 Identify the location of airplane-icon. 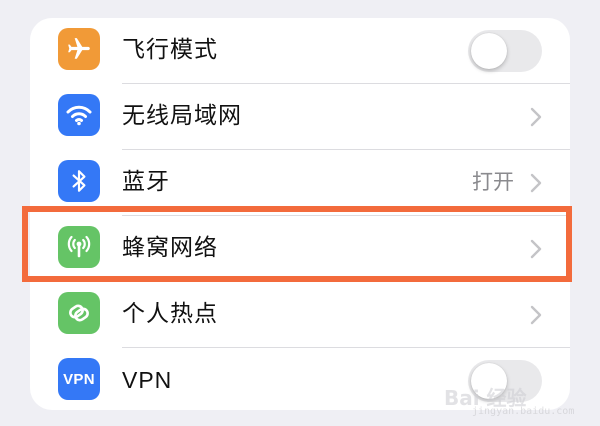
(79, 49).